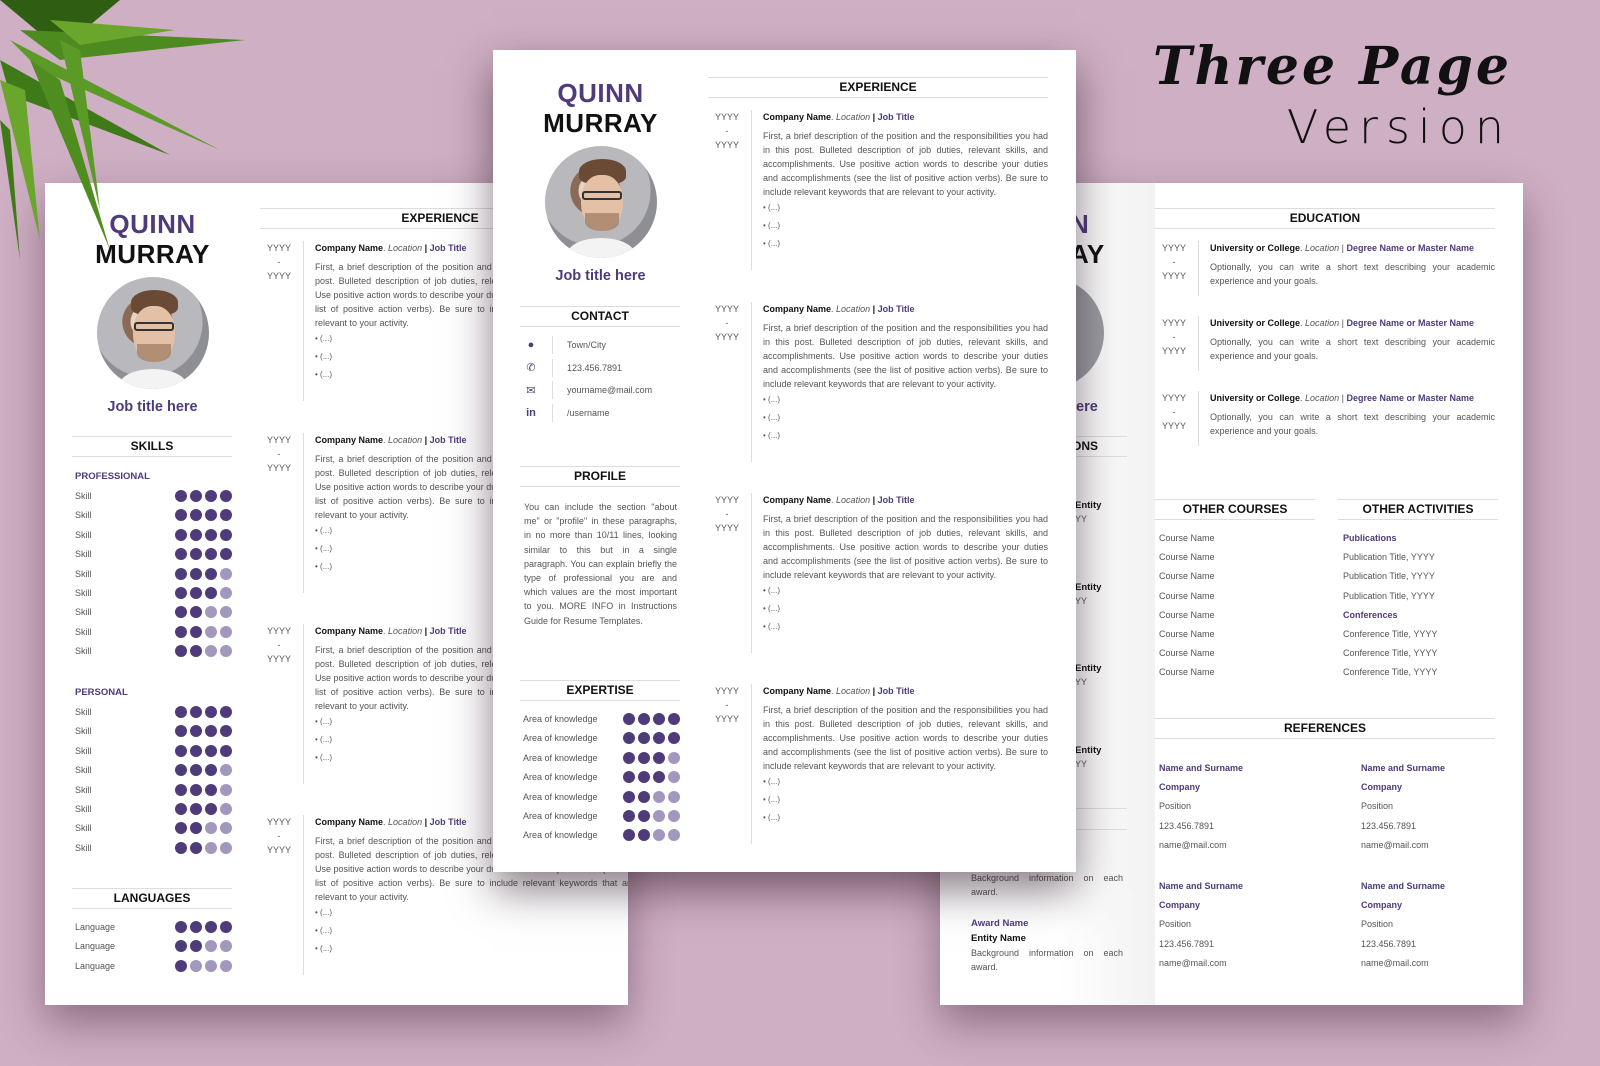  What do you see at coordinates (1088, 668) in the screenshot?
I see `entity-fragment: Entity` at bounding box center [1088, 668].